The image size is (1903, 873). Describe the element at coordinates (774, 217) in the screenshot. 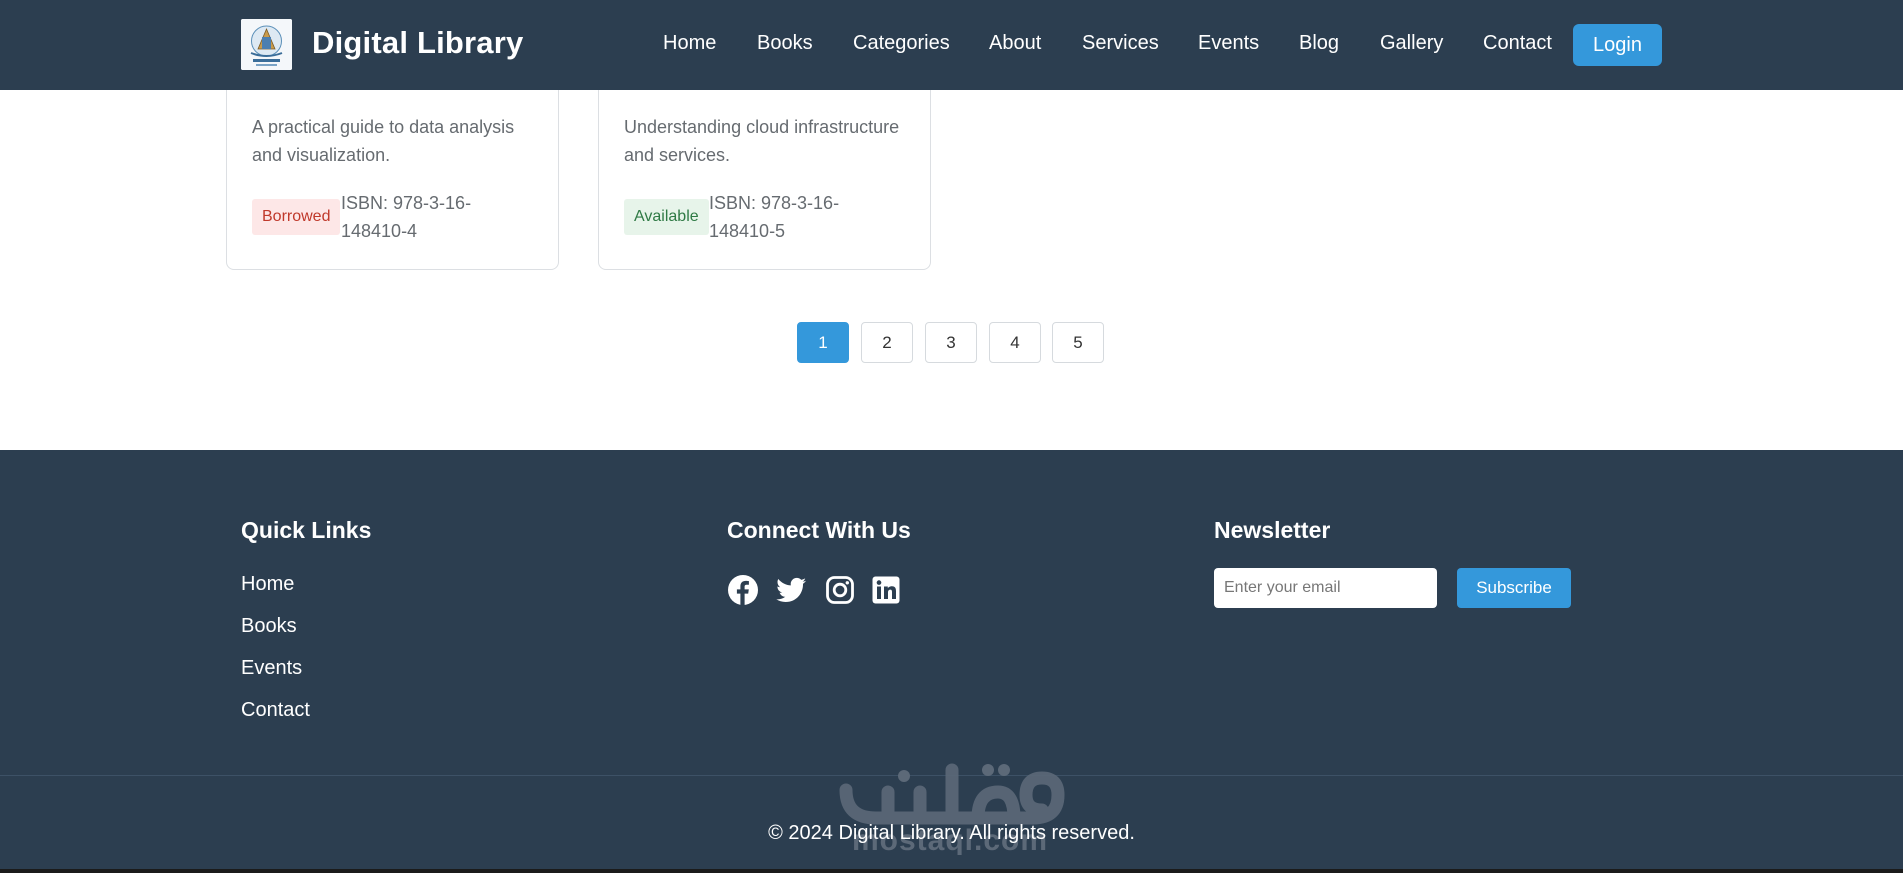

I see `book-isbn: ISBN: 978-3-16-148410-5` at that location.